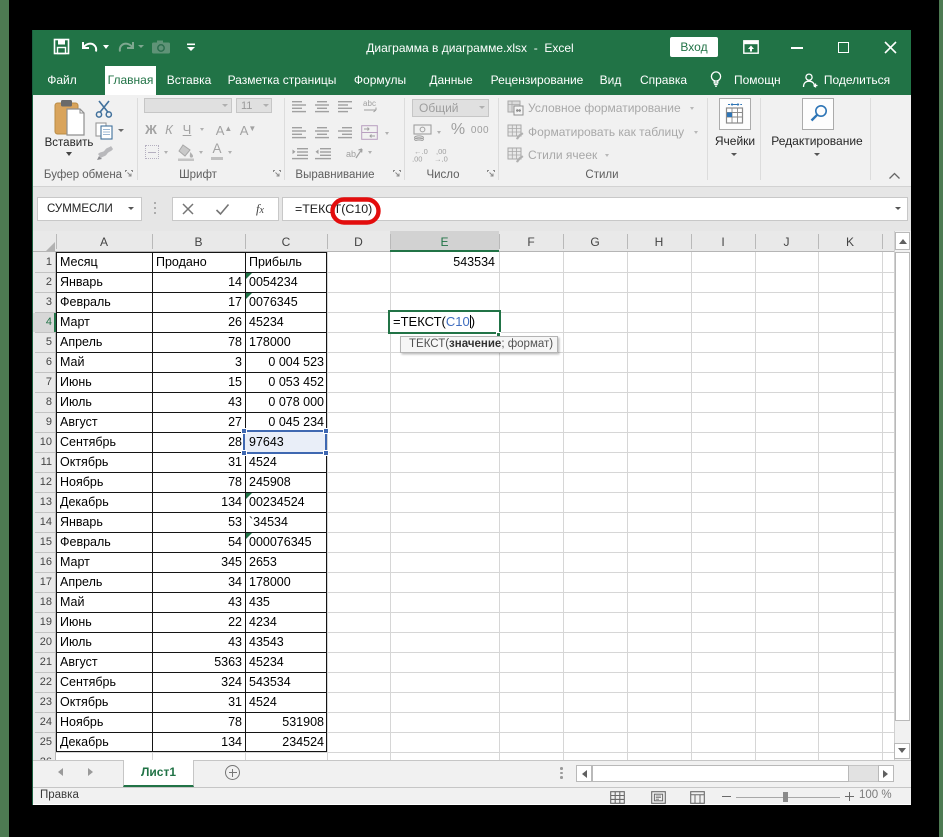  Describe the element at coordinates (351, 154) in the screenshot. I see `svg-text: ab` at that location.